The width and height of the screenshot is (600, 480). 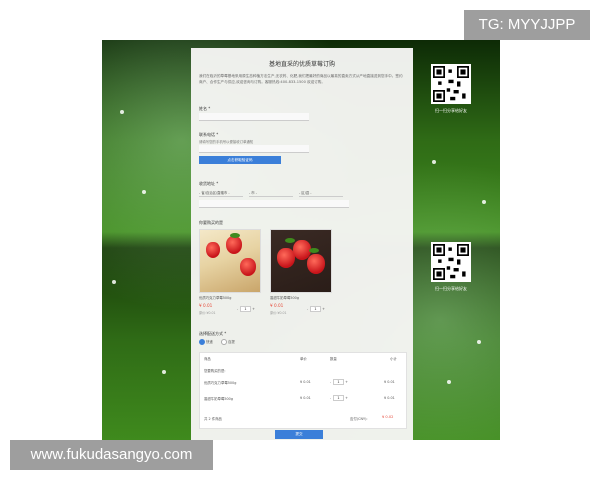 I want to click on submit-button: 提交, so click(x=299, y=434).